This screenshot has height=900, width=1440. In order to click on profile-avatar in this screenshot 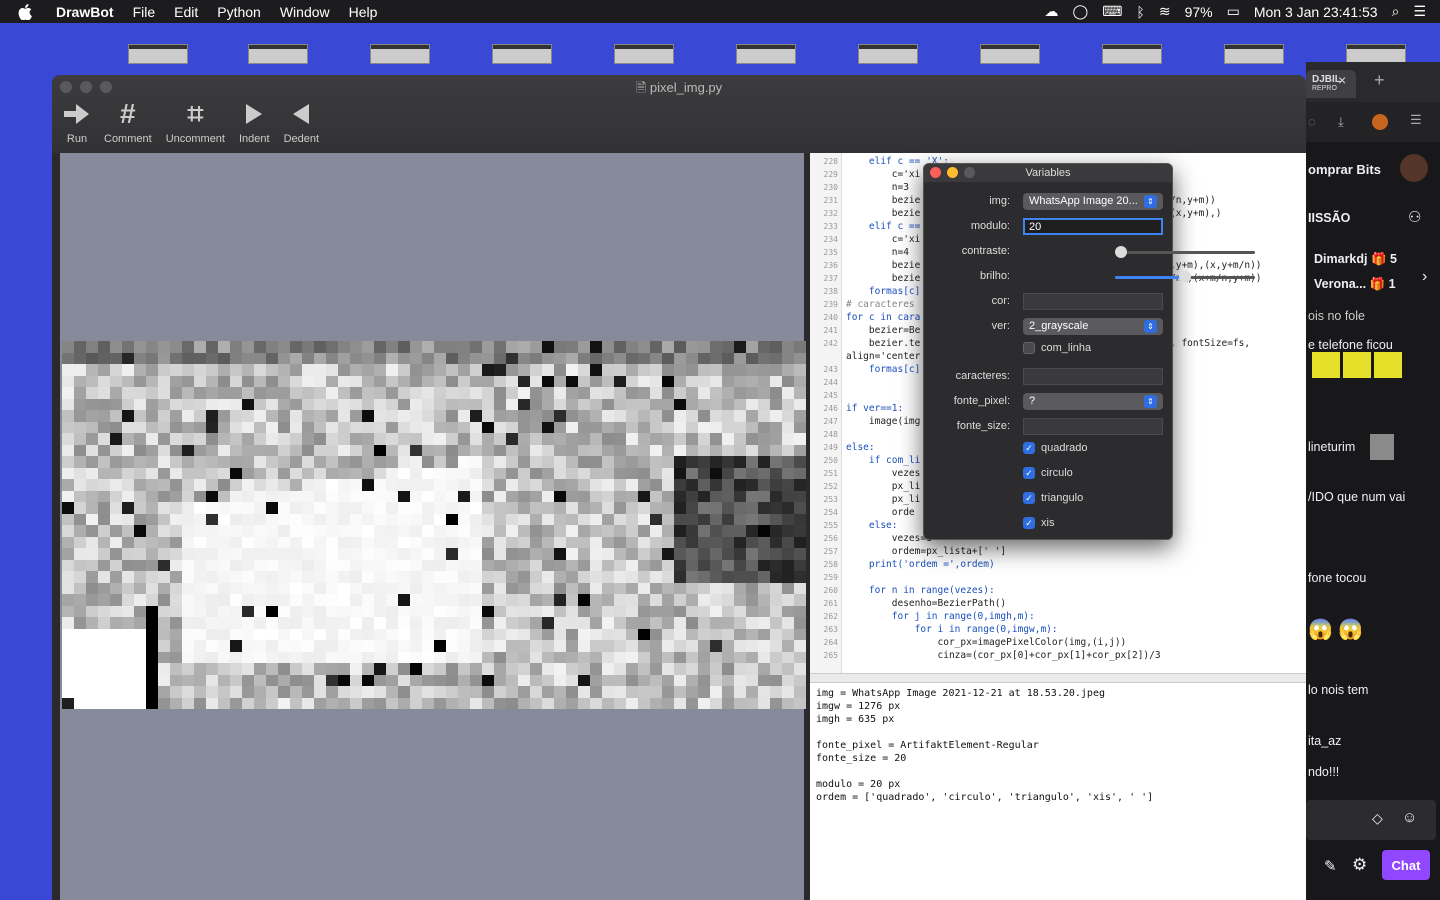, I will do `click(1414, 168)`.